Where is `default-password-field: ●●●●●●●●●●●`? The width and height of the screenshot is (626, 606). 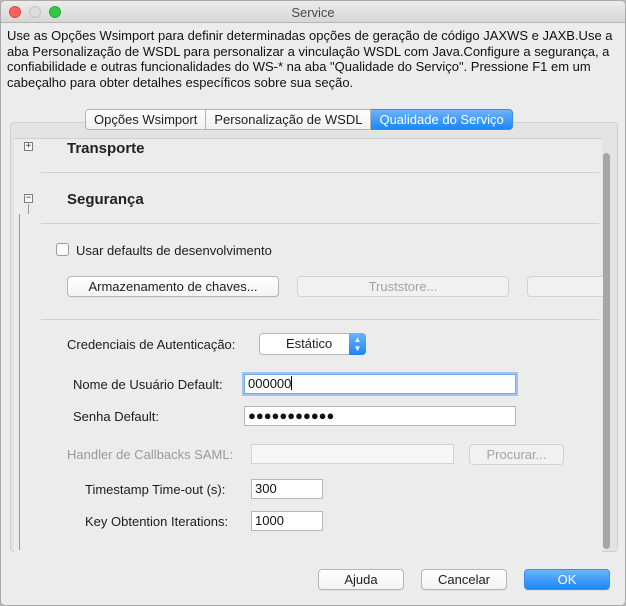 default-password-field: ●●●●●●●●●●● is located at coordinates (380, 416).